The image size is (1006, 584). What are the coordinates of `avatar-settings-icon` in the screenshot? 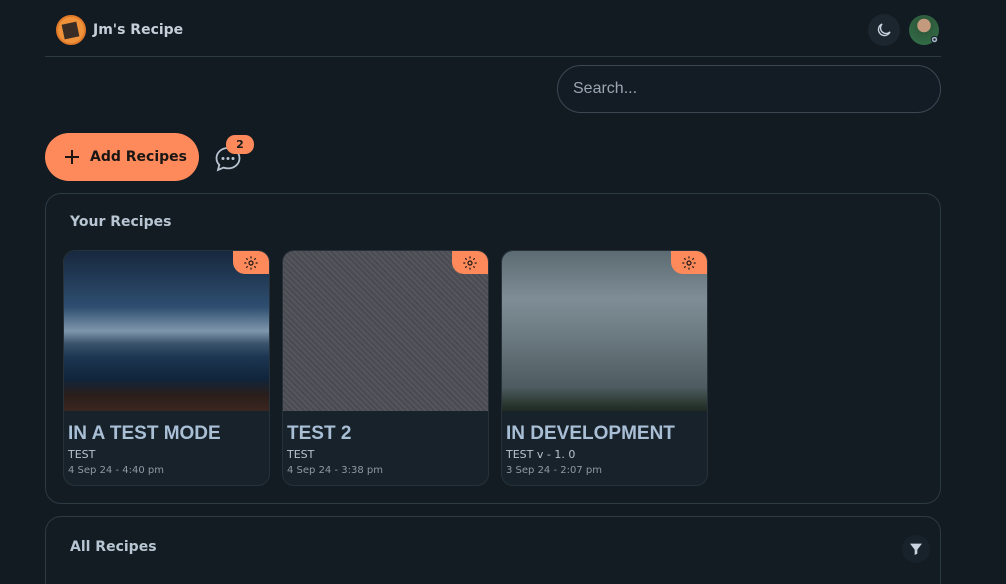 It's located at (934, 39).